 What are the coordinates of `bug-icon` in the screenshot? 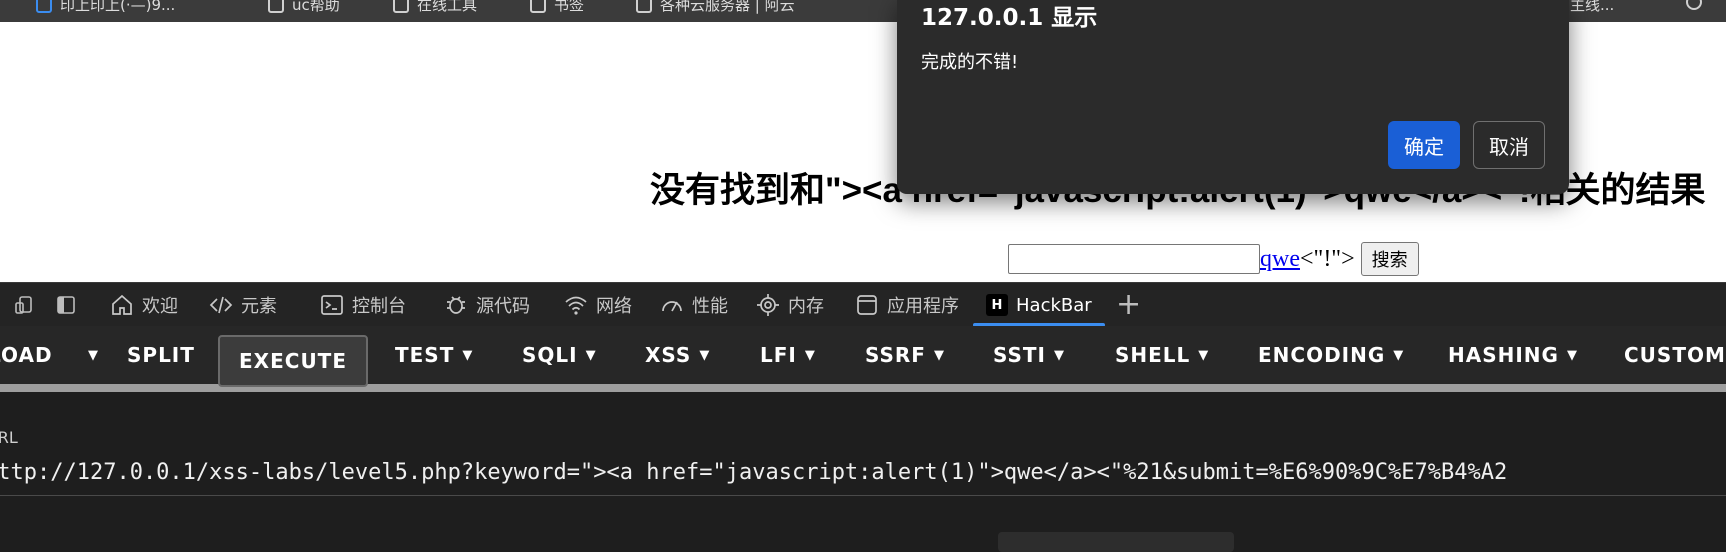 It's located at (456, 305).